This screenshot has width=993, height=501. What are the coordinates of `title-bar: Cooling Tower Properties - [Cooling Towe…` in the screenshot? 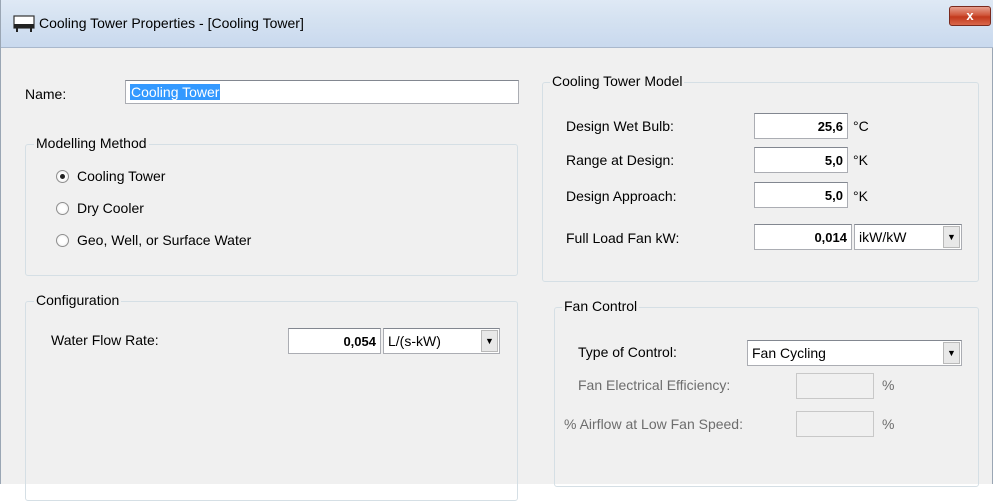 It's located at (497, 24).